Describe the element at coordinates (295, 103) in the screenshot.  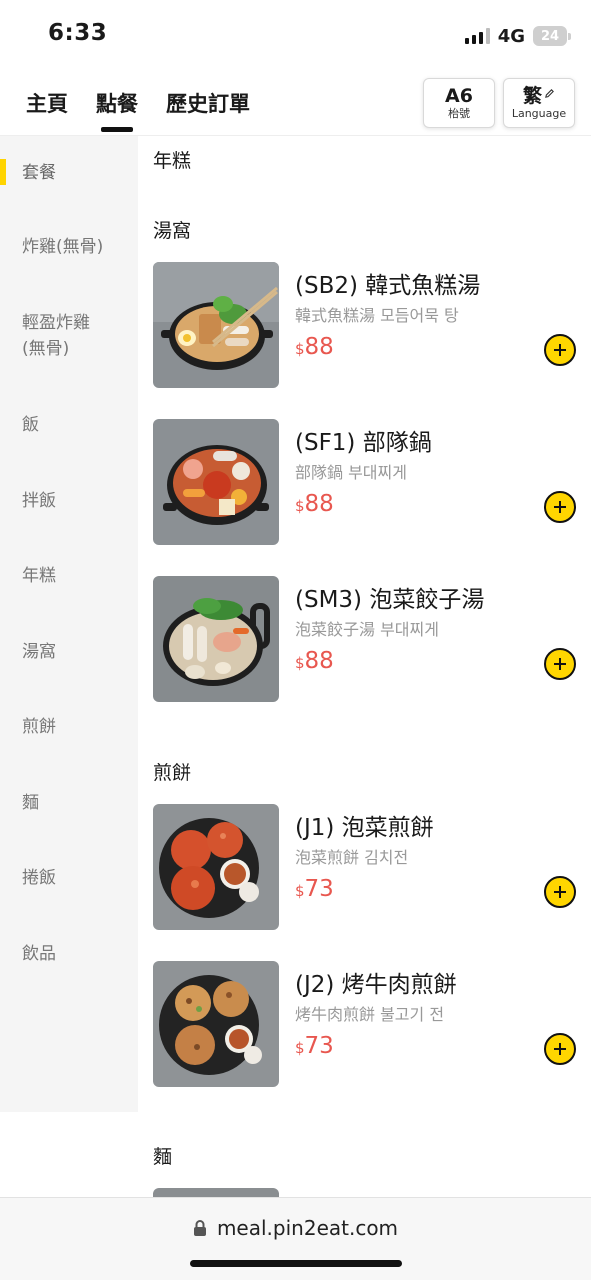
I see `top-nav: 主頁 點餐 歷史訂單 A6 枱號 繁 Language` at that location.